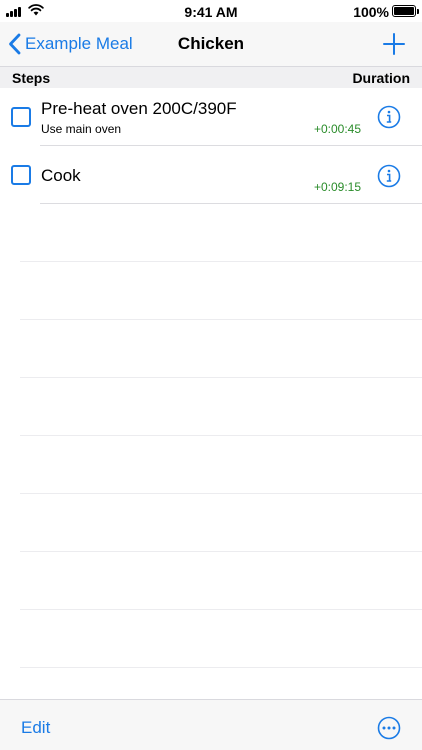 This screenshot has width=422, height=750. Describe the element at coordinates (211, 77) in the screenshot. I see `section-header: Steps Duration` at that location.